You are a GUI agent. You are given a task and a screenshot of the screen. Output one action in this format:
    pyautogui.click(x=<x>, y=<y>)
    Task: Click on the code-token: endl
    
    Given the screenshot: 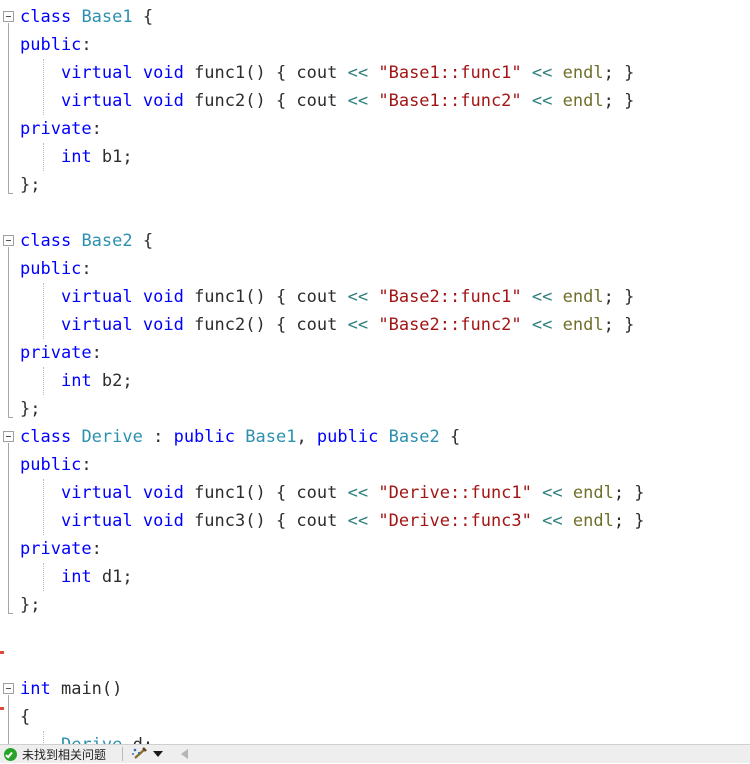 What is the action you would take?
    pyautogui.click(x=583, y=325)
    